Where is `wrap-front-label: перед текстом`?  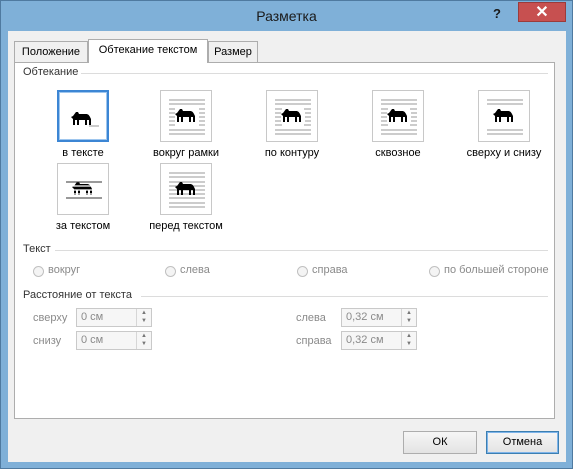 wrap-front-label: перед текстом is located at coordinates (186, 226).